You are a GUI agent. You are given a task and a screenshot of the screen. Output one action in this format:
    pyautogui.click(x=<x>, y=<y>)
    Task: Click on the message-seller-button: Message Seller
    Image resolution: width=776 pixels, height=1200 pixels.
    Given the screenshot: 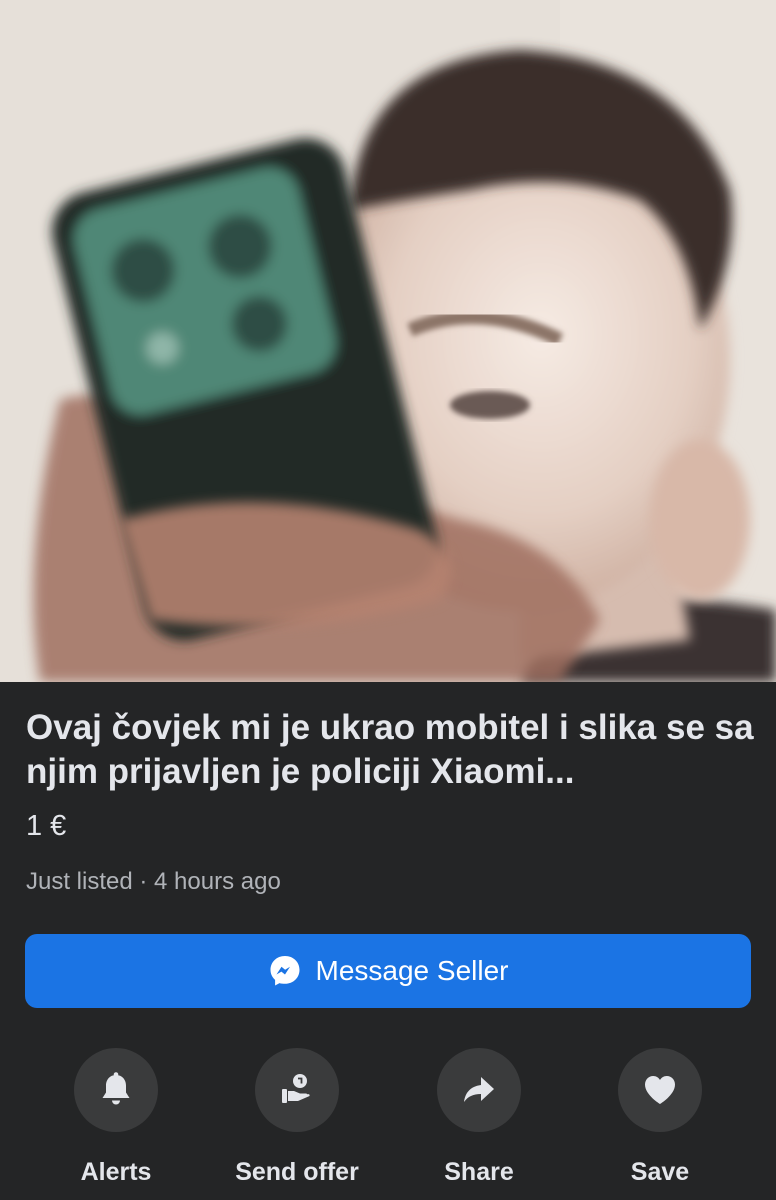 What is the action you would take?
    pyautogui.click(x=388, y=971)
    